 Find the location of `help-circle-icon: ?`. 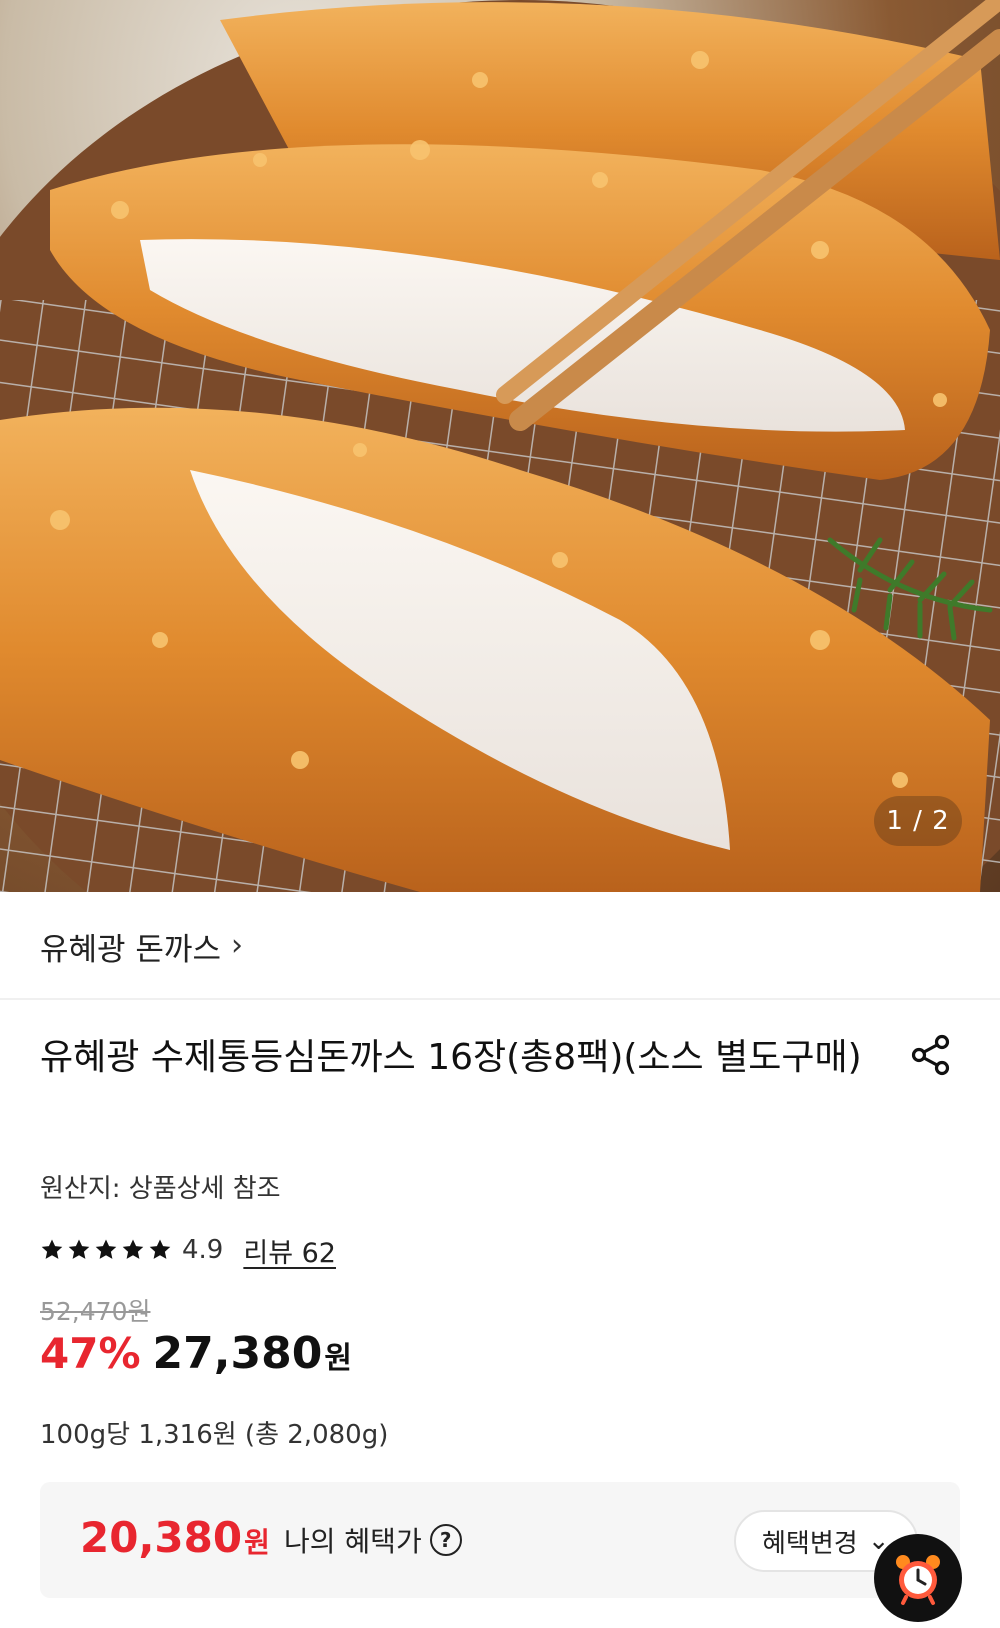

help-circle-icon: ? is located at coordinates (445, 1540).